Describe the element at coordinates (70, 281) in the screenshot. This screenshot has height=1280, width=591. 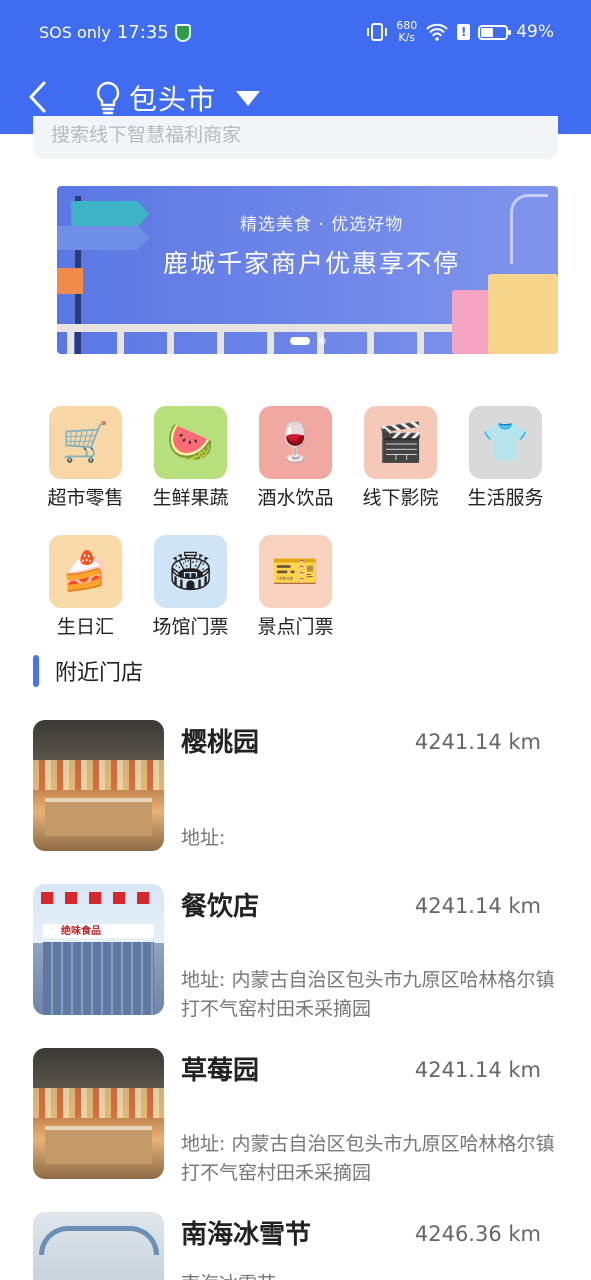
I see `signpost-board` at that location.